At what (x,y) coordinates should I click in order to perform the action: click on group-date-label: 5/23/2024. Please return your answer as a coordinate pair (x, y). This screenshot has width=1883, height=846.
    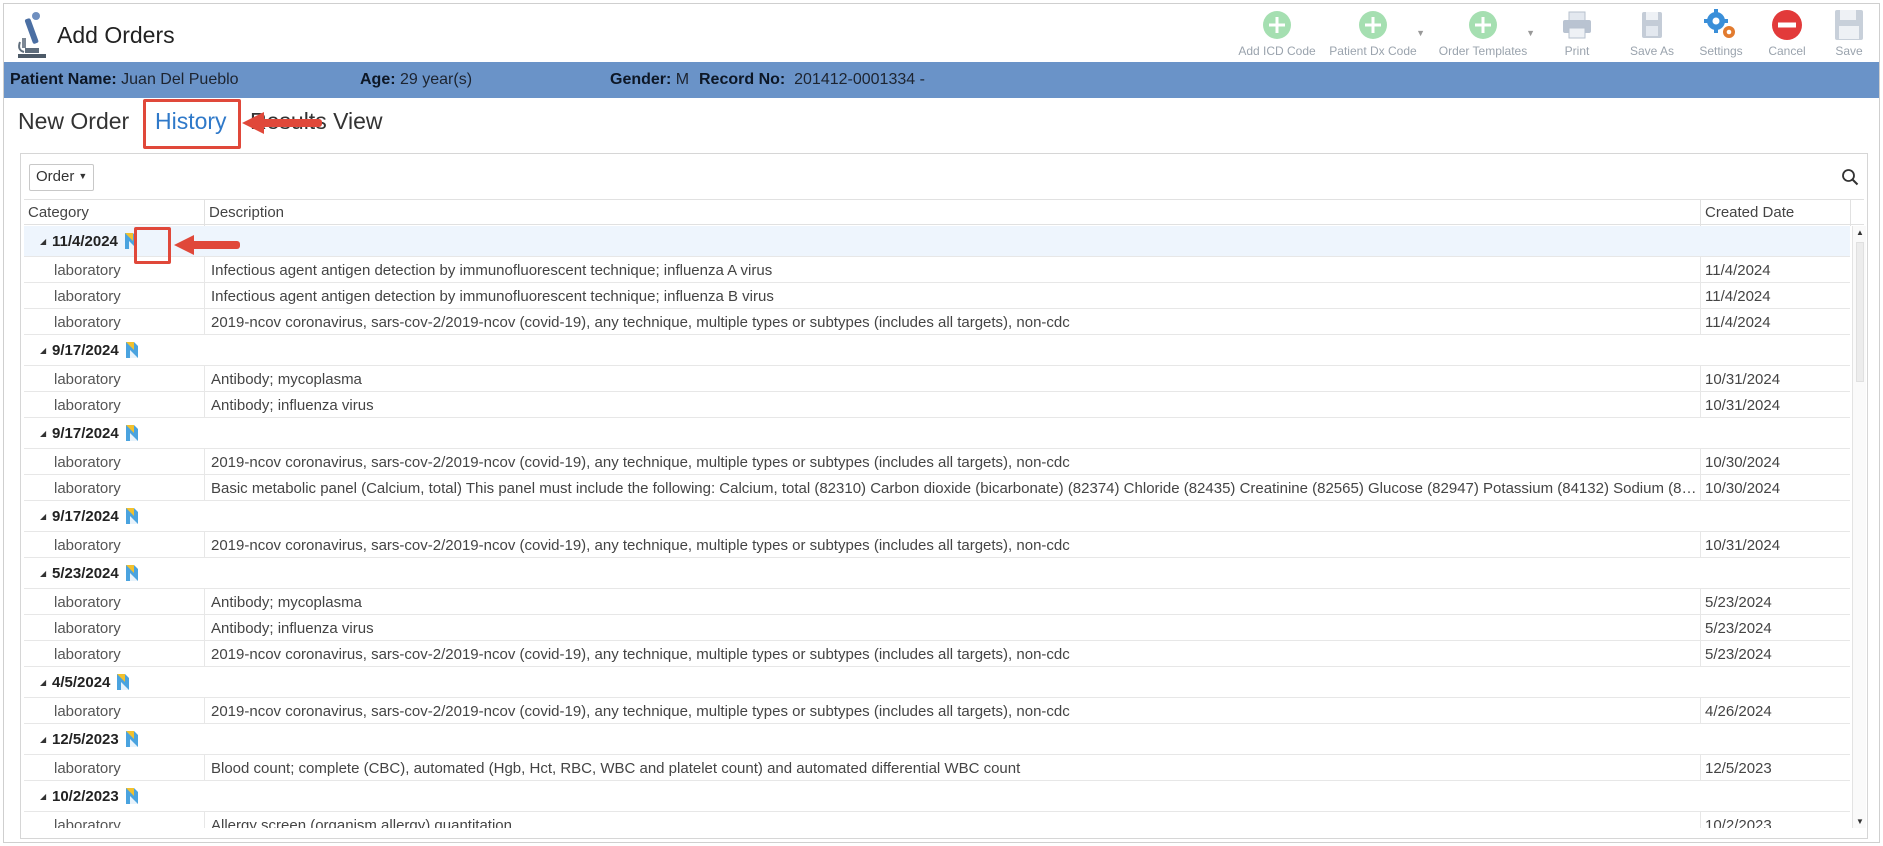
    Looking at the image, I should click on (85, 573).